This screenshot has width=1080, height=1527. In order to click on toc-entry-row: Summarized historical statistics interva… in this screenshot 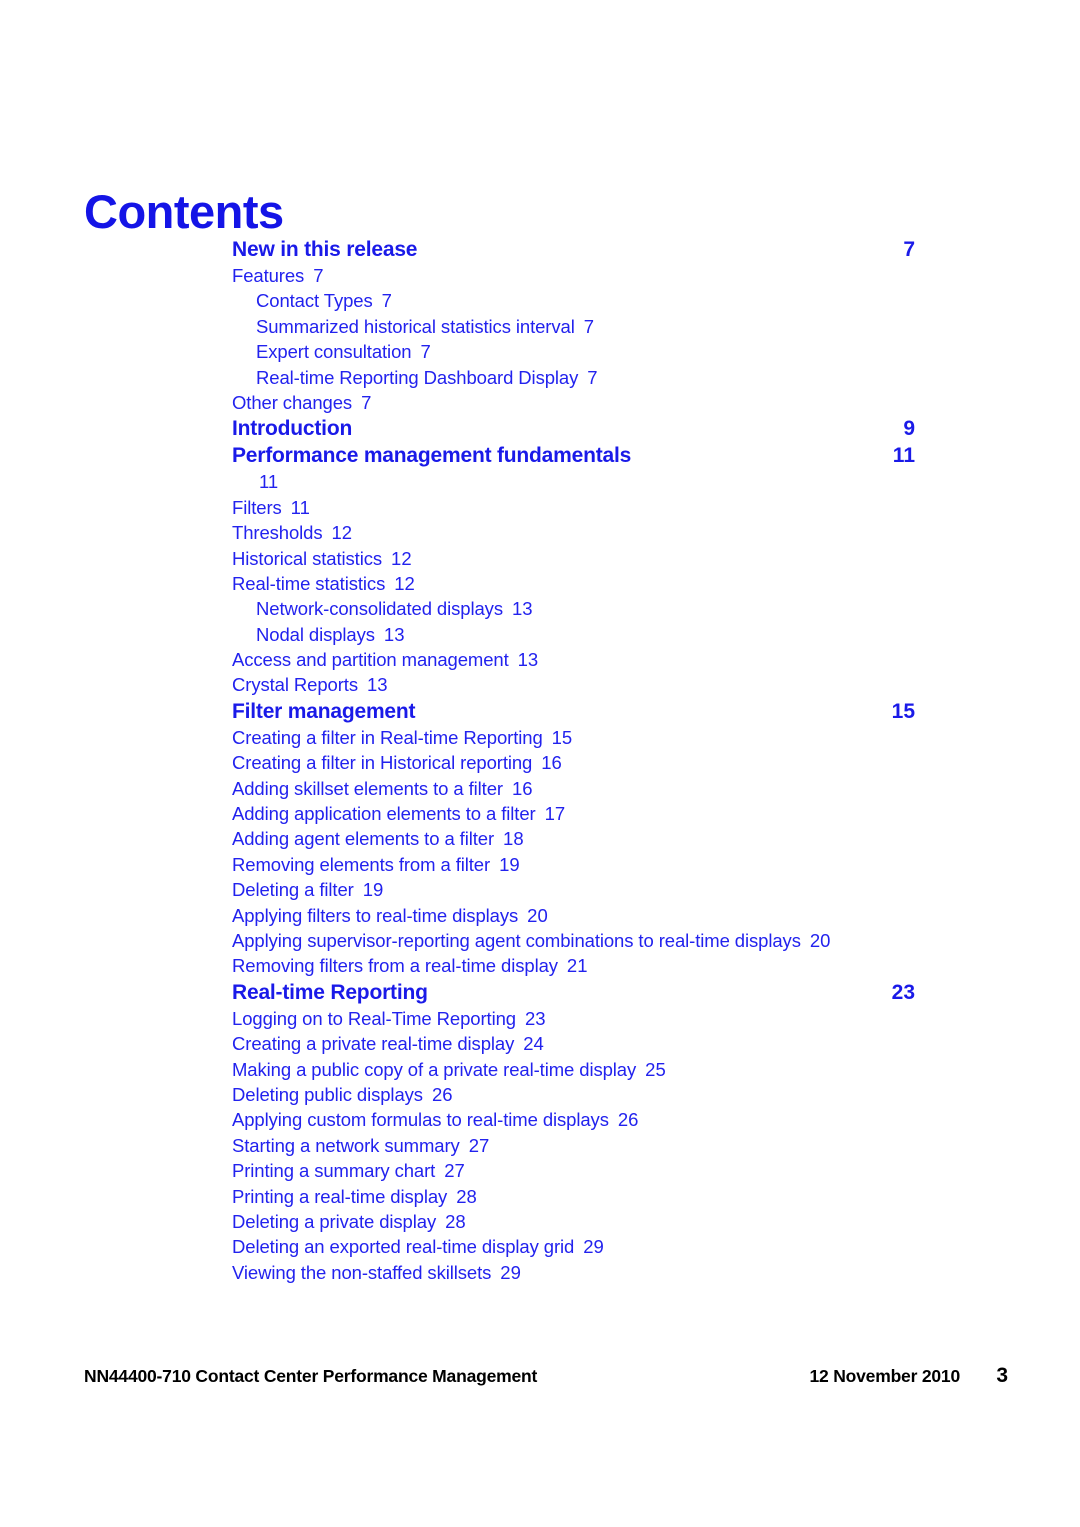, I will do `click(573, 326)`.